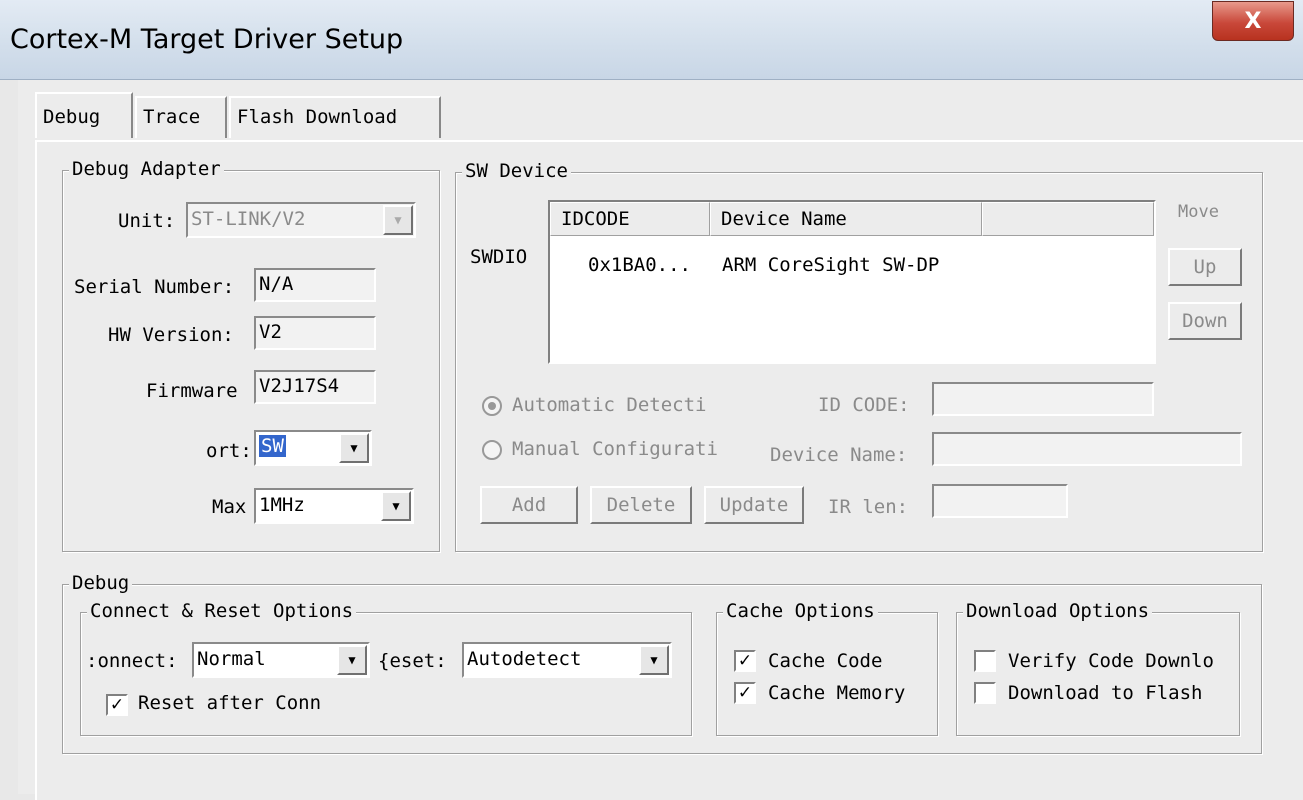 The width and height of the screenshot is (1303, 800). What do you see at coordinates (248, 219) in the screenshot?
I see `unit-value: ST-LINK/V2` at bounding box center [248, 219].